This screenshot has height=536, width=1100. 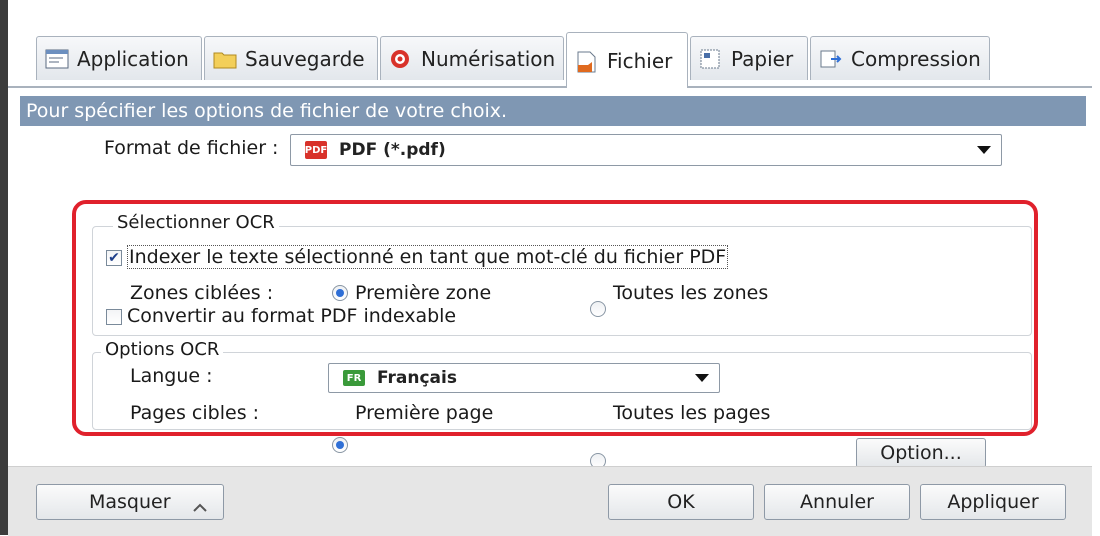 I want to click on hide-button: Masquer, so click(x=130, y=502).